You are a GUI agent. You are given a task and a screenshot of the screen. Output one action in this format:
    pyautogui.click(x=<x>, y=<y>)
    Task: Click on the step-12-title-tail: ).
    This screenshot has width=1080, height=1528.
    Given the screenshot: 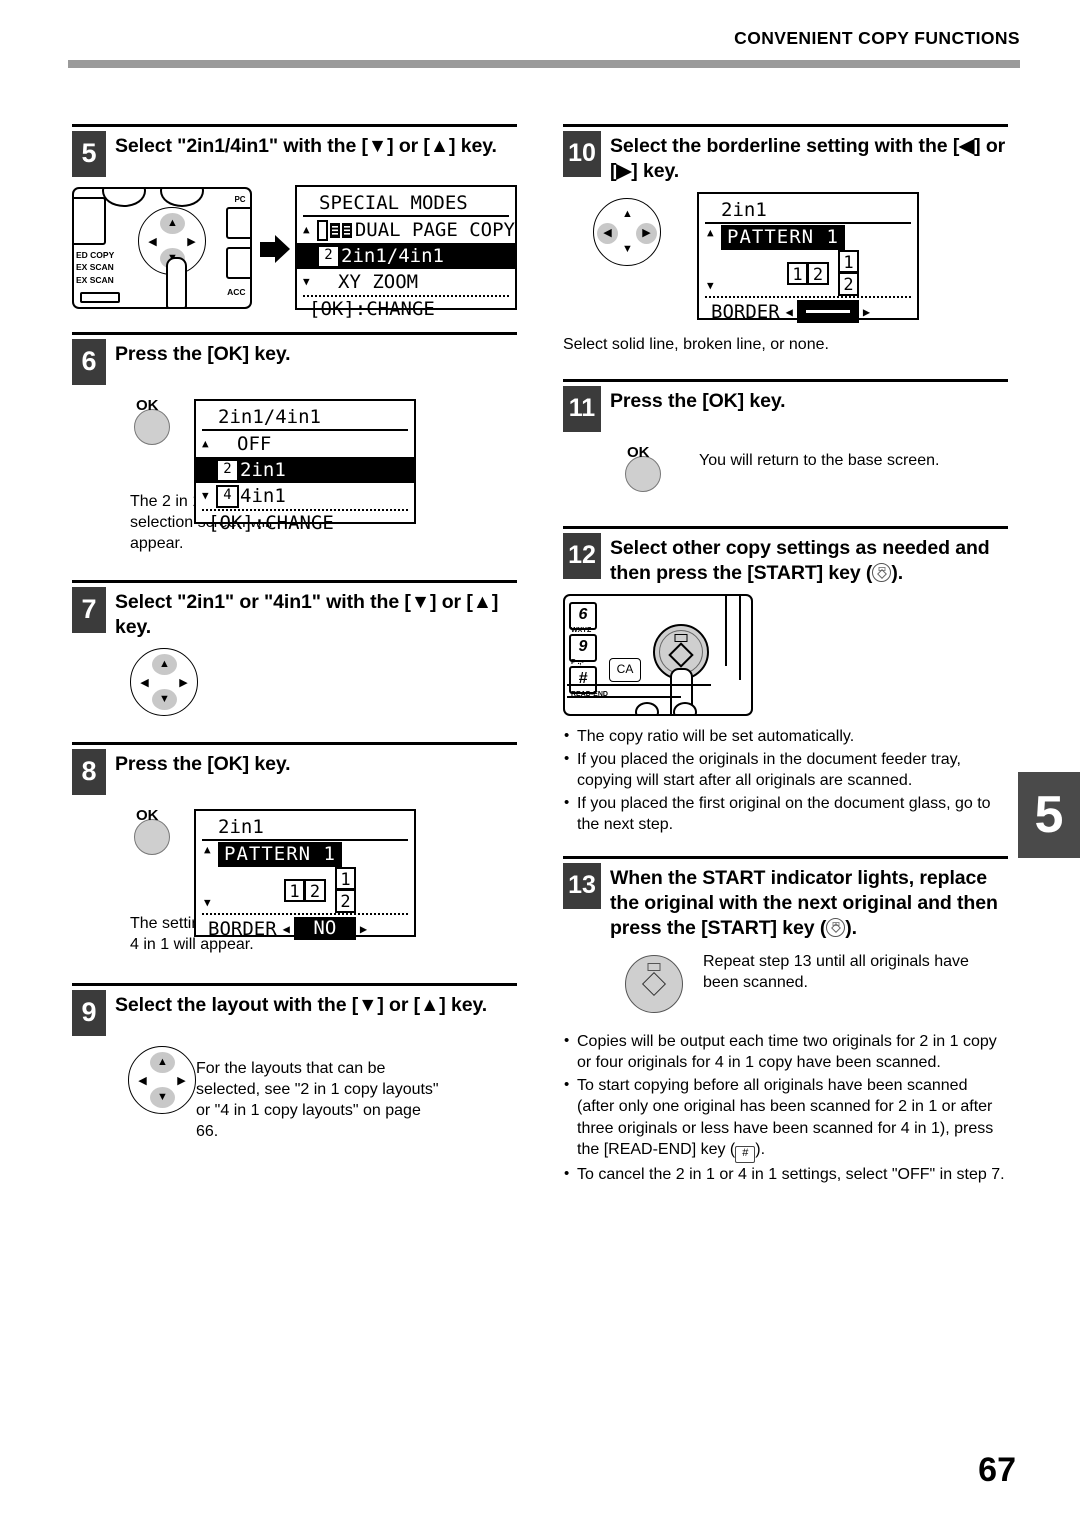 What is the action you would take?
    pyautogui.click(x=897, y=573)
    